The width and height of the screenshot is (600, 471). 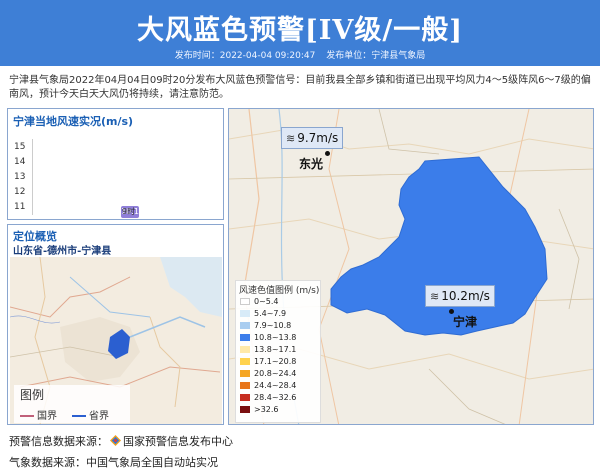 What do you see at coordinates (268, 338) in the screenshot?
I see `legend-row: 10.8~13.8` at bounding box center [268, 338].